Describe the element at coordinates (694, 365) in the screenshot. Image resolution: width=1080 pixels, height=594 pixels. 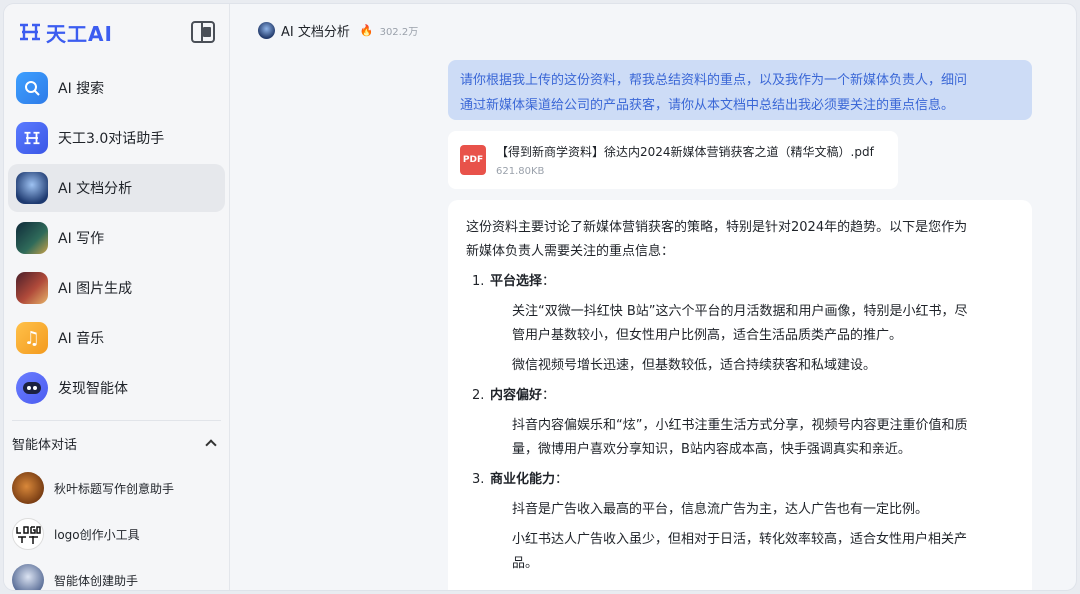
I see `subpoint-line: 微信视频号增长迅速，但基数较低，适合持续获客和私域建设。` at that location.